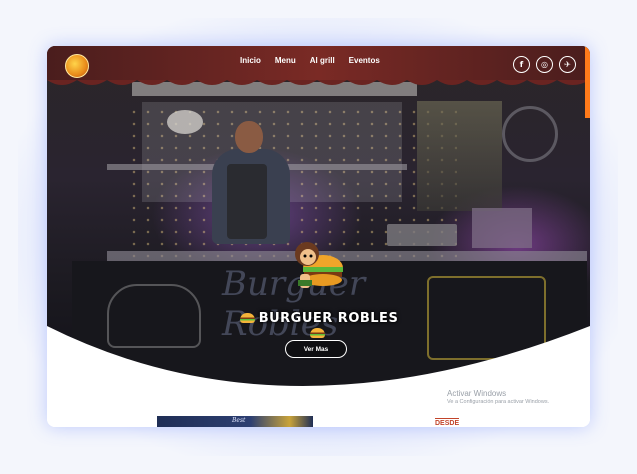 This screenshot has width=637, height=474. I want to click on cook-head, so click(249, 137).